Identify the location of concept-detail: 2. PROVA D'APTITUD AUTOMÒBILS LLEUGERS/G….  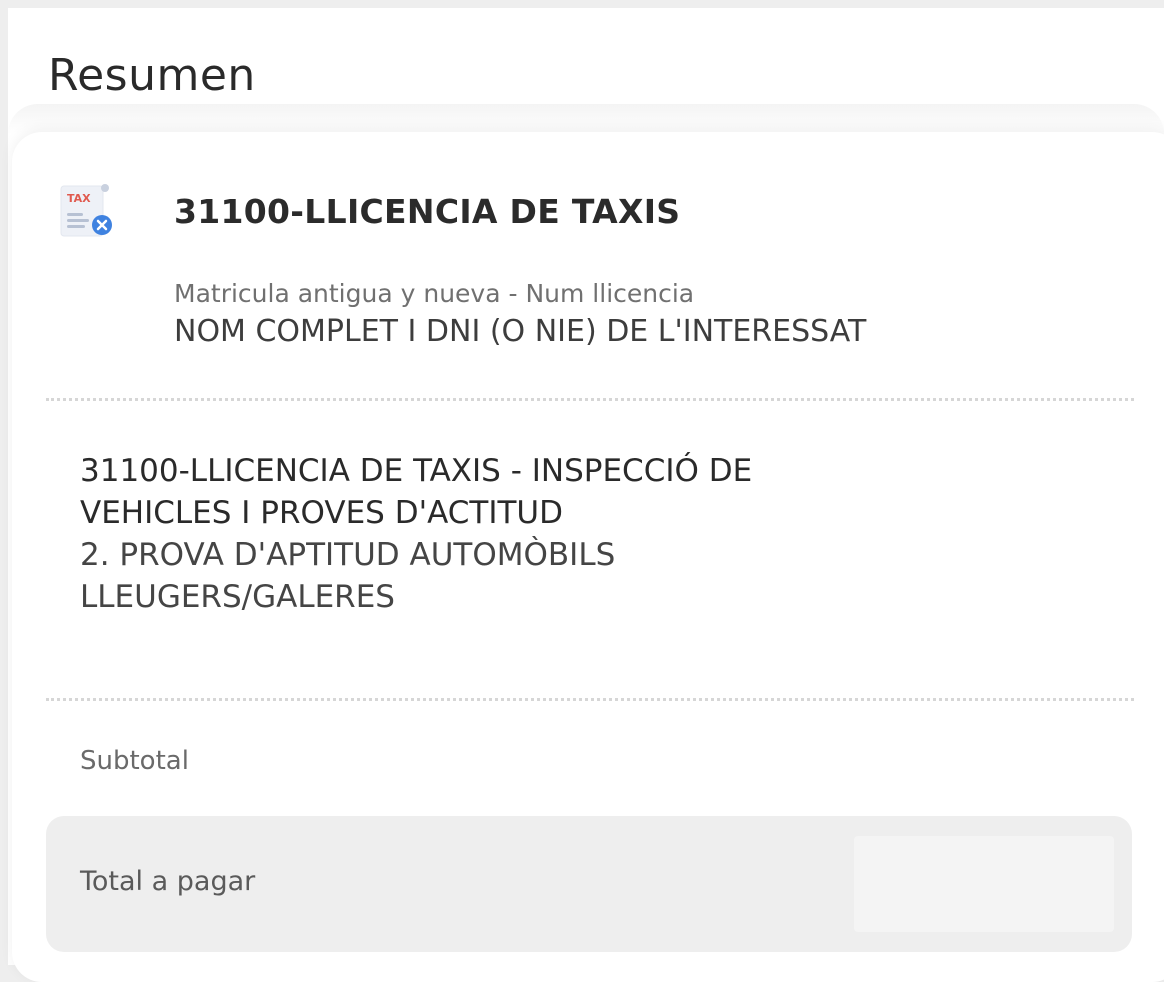
(348, 576).